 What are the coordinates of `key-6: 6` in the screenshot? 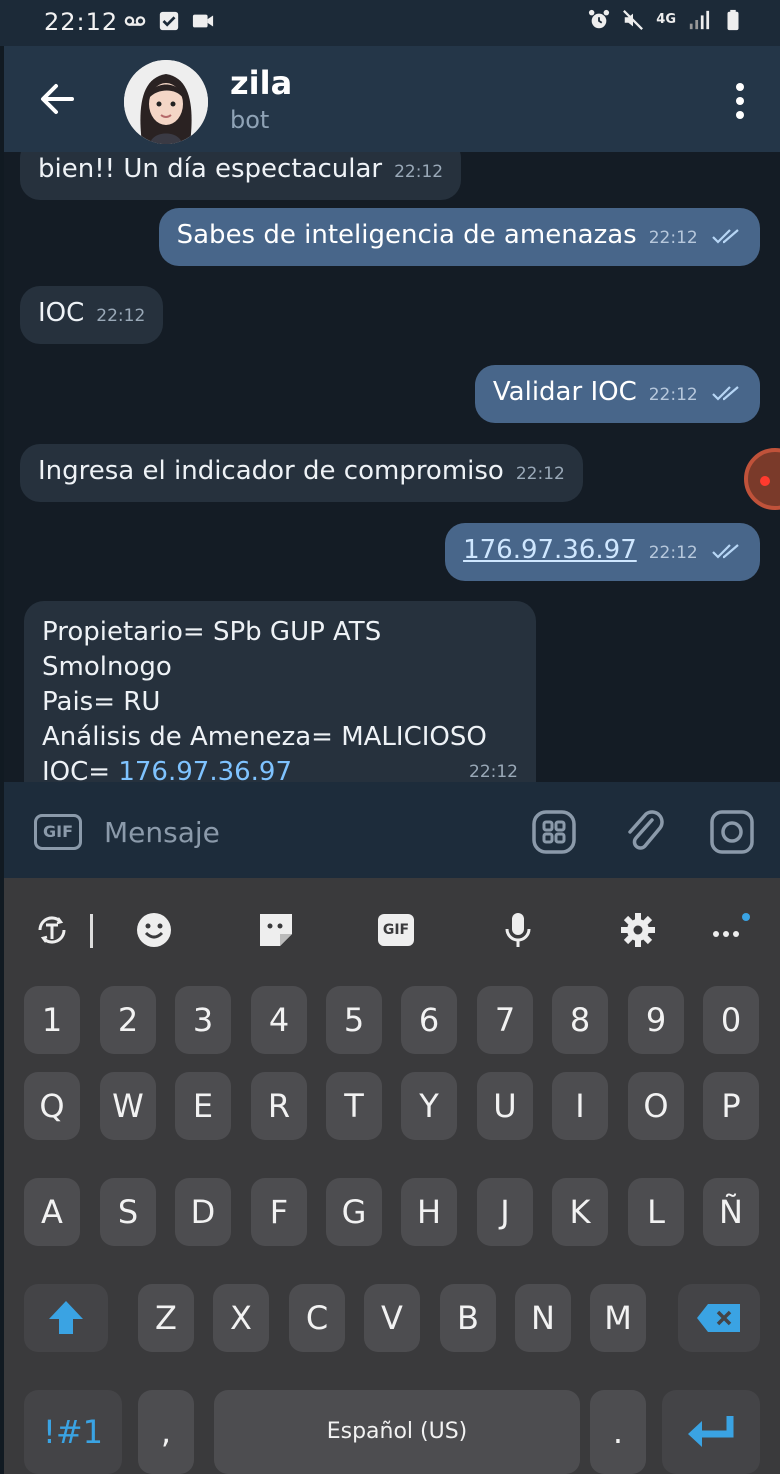 It's located at (429, 1020).